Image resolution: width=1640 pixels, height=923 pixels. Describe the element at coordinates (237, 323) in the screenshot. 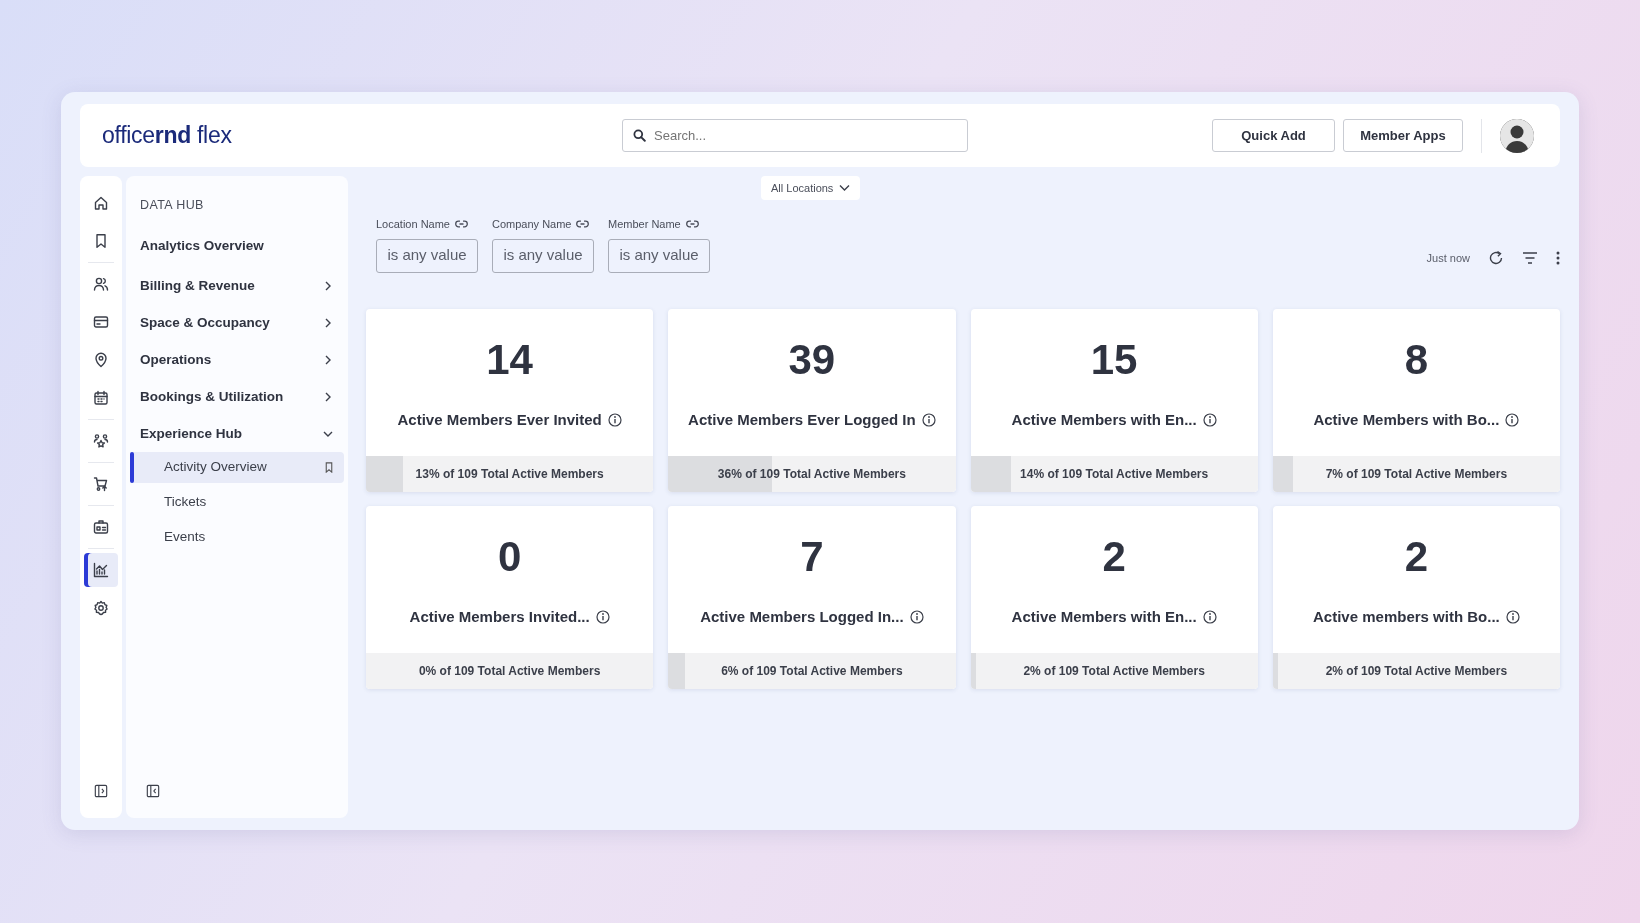

I see `nav-item: Space & Occupancy` at that location.